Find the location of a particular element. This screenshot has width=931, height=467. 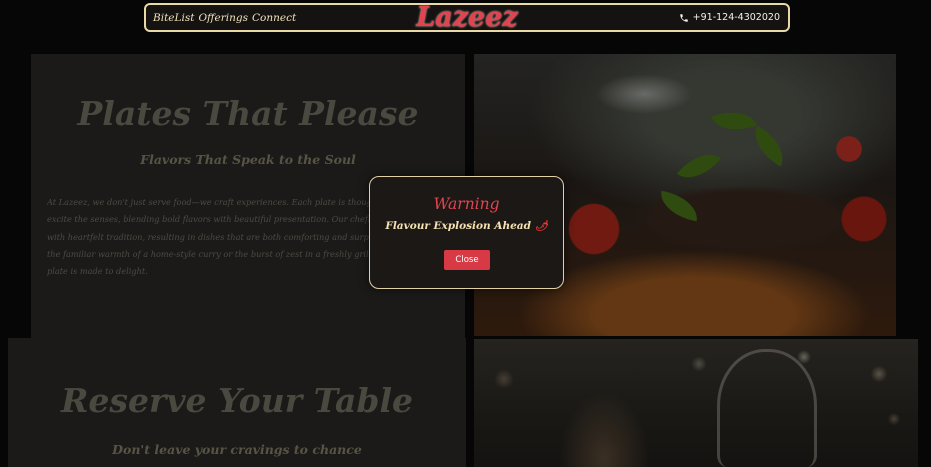

warning-modal: Warning Flavour Explosion Ahead 🌶 Close is located at coordinates (466, 232).